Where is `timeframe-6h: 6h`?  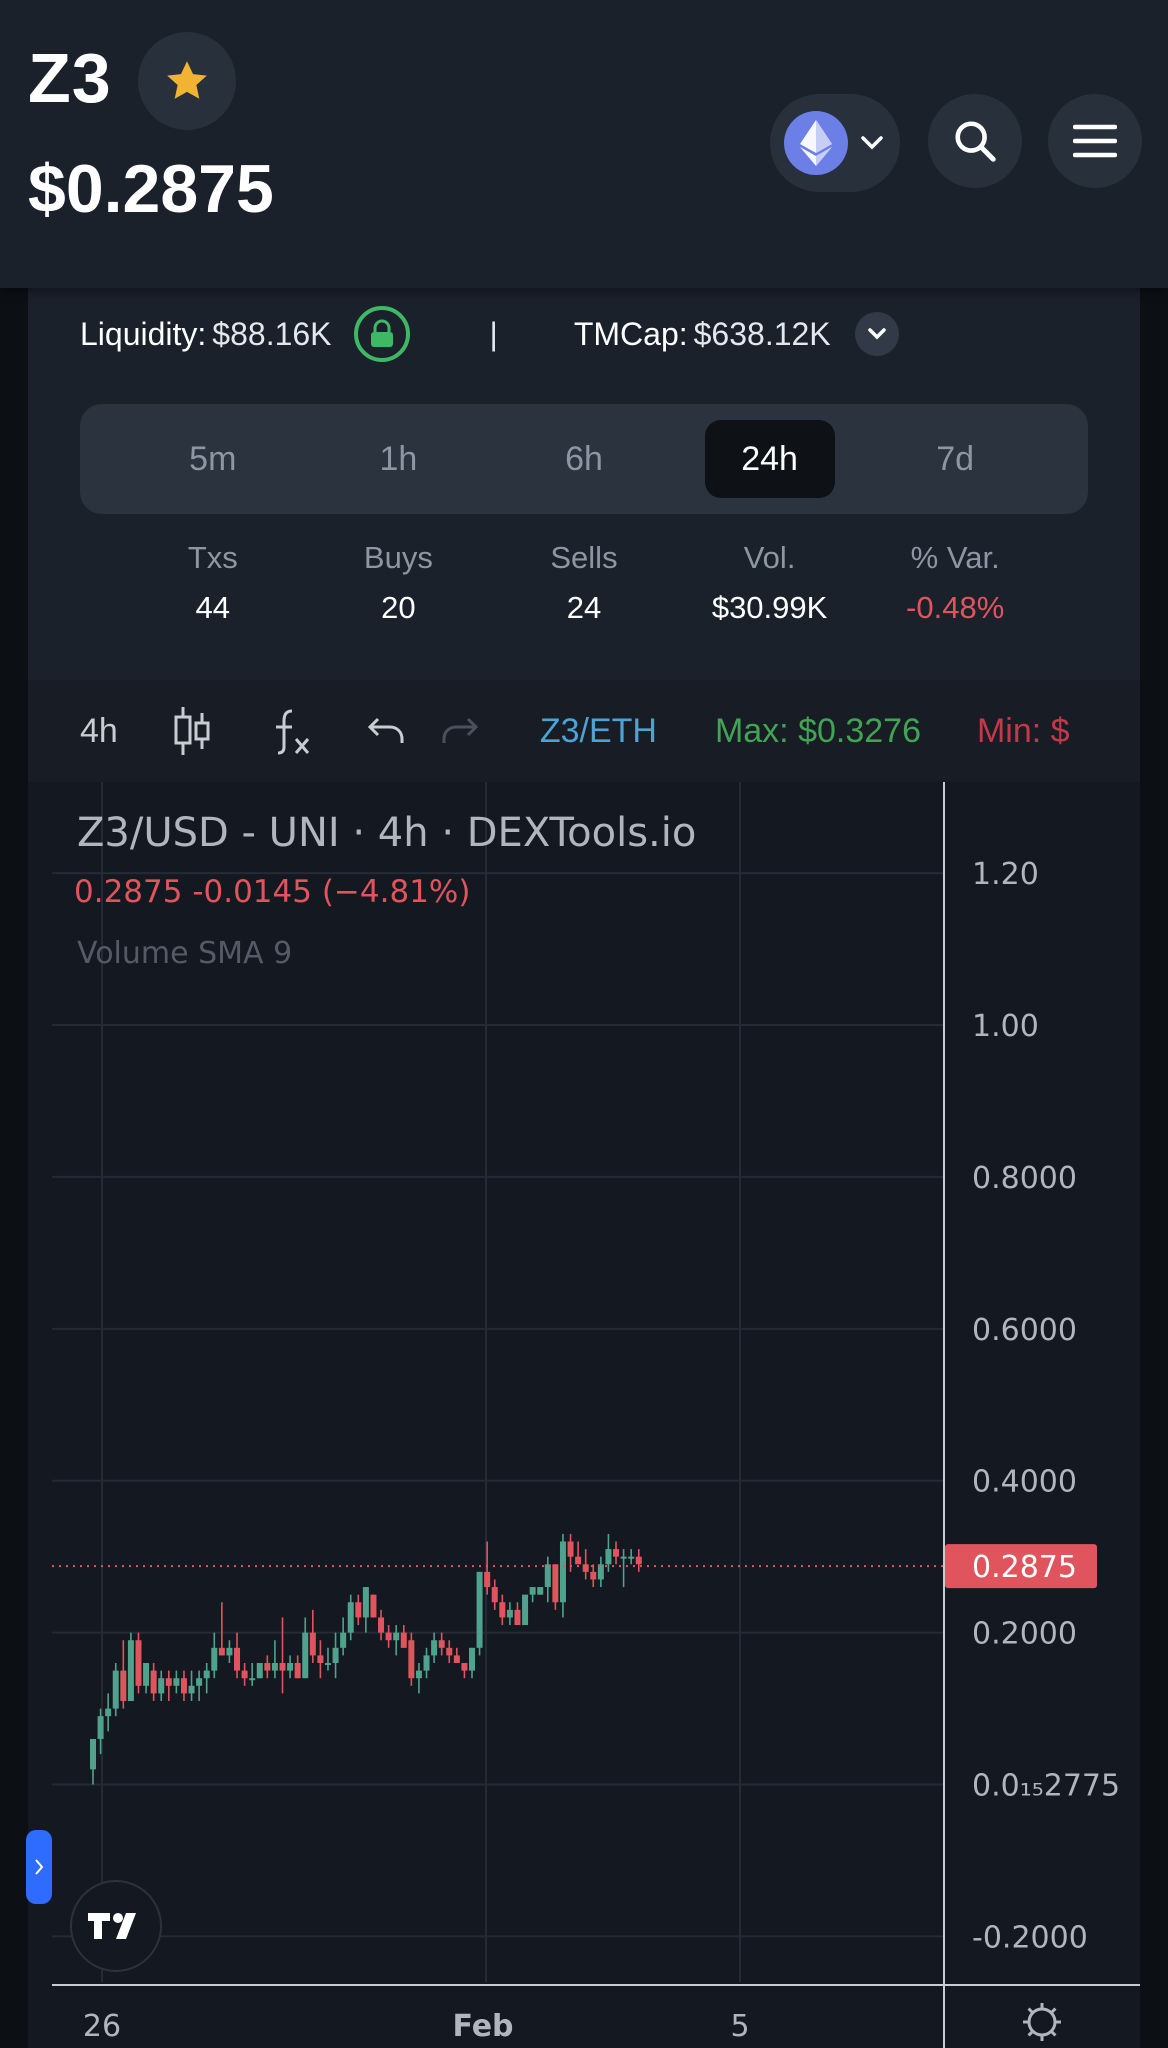
timeframe-6h: 6h is located at coordinates (584, 459).